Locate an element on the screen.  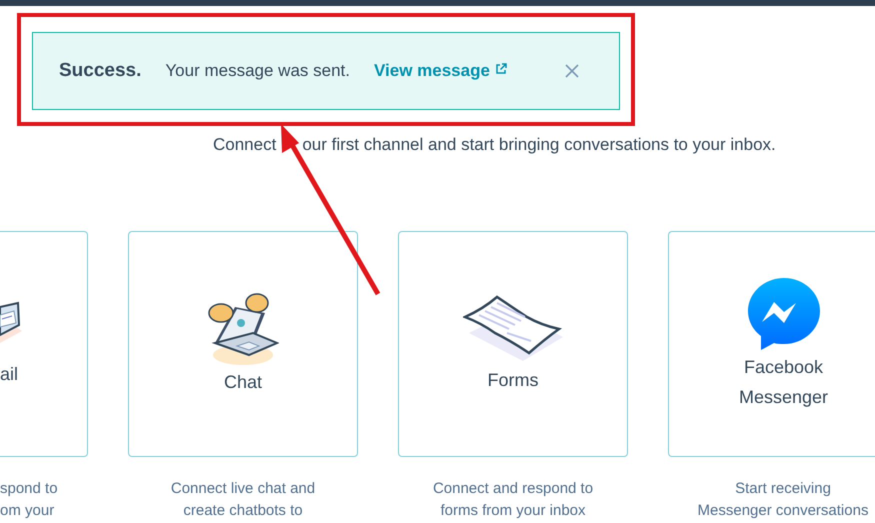
intro-text: Connect is located at coordinates (244, 145).